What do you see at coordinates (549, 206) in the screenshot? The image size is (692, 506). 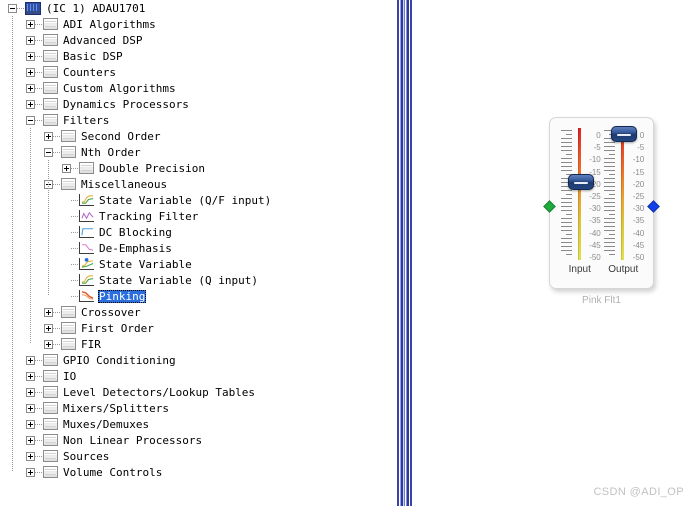 I see `input-pin` at bounding box center [549, 206].